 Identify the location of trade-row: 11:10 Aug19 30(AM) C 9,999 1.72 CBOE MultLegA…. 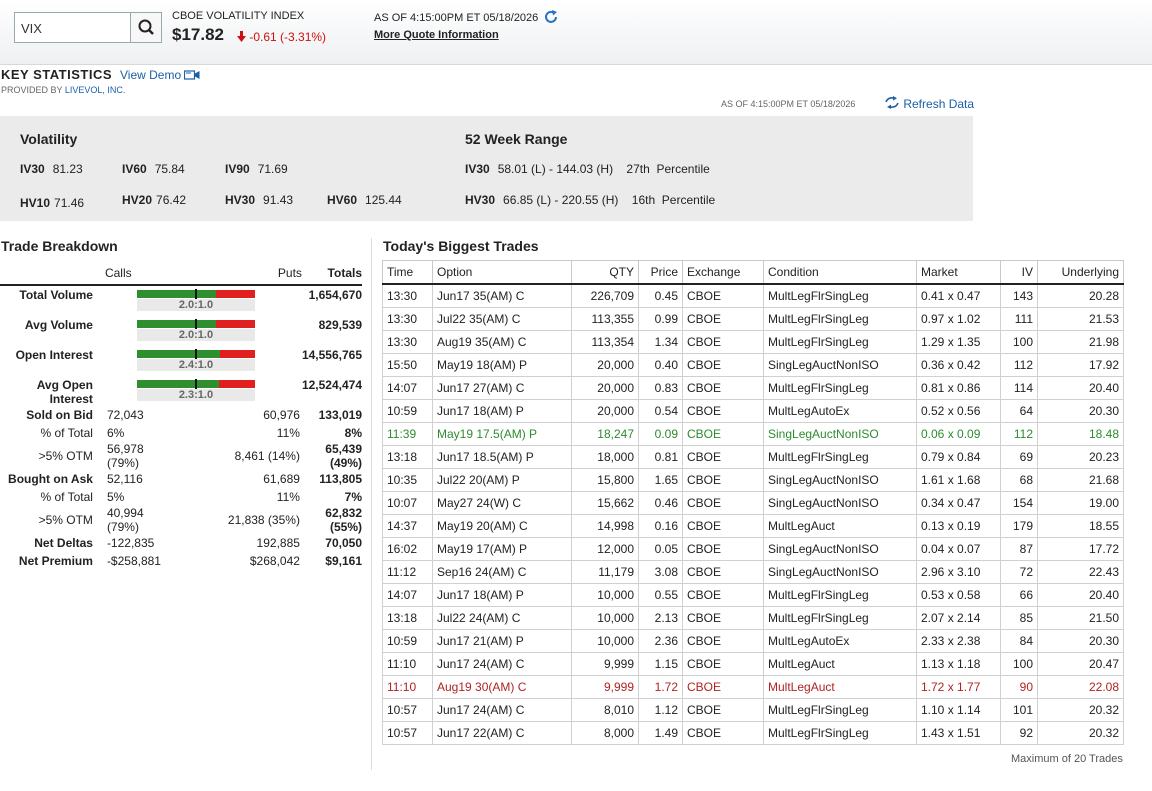
(753, 687).